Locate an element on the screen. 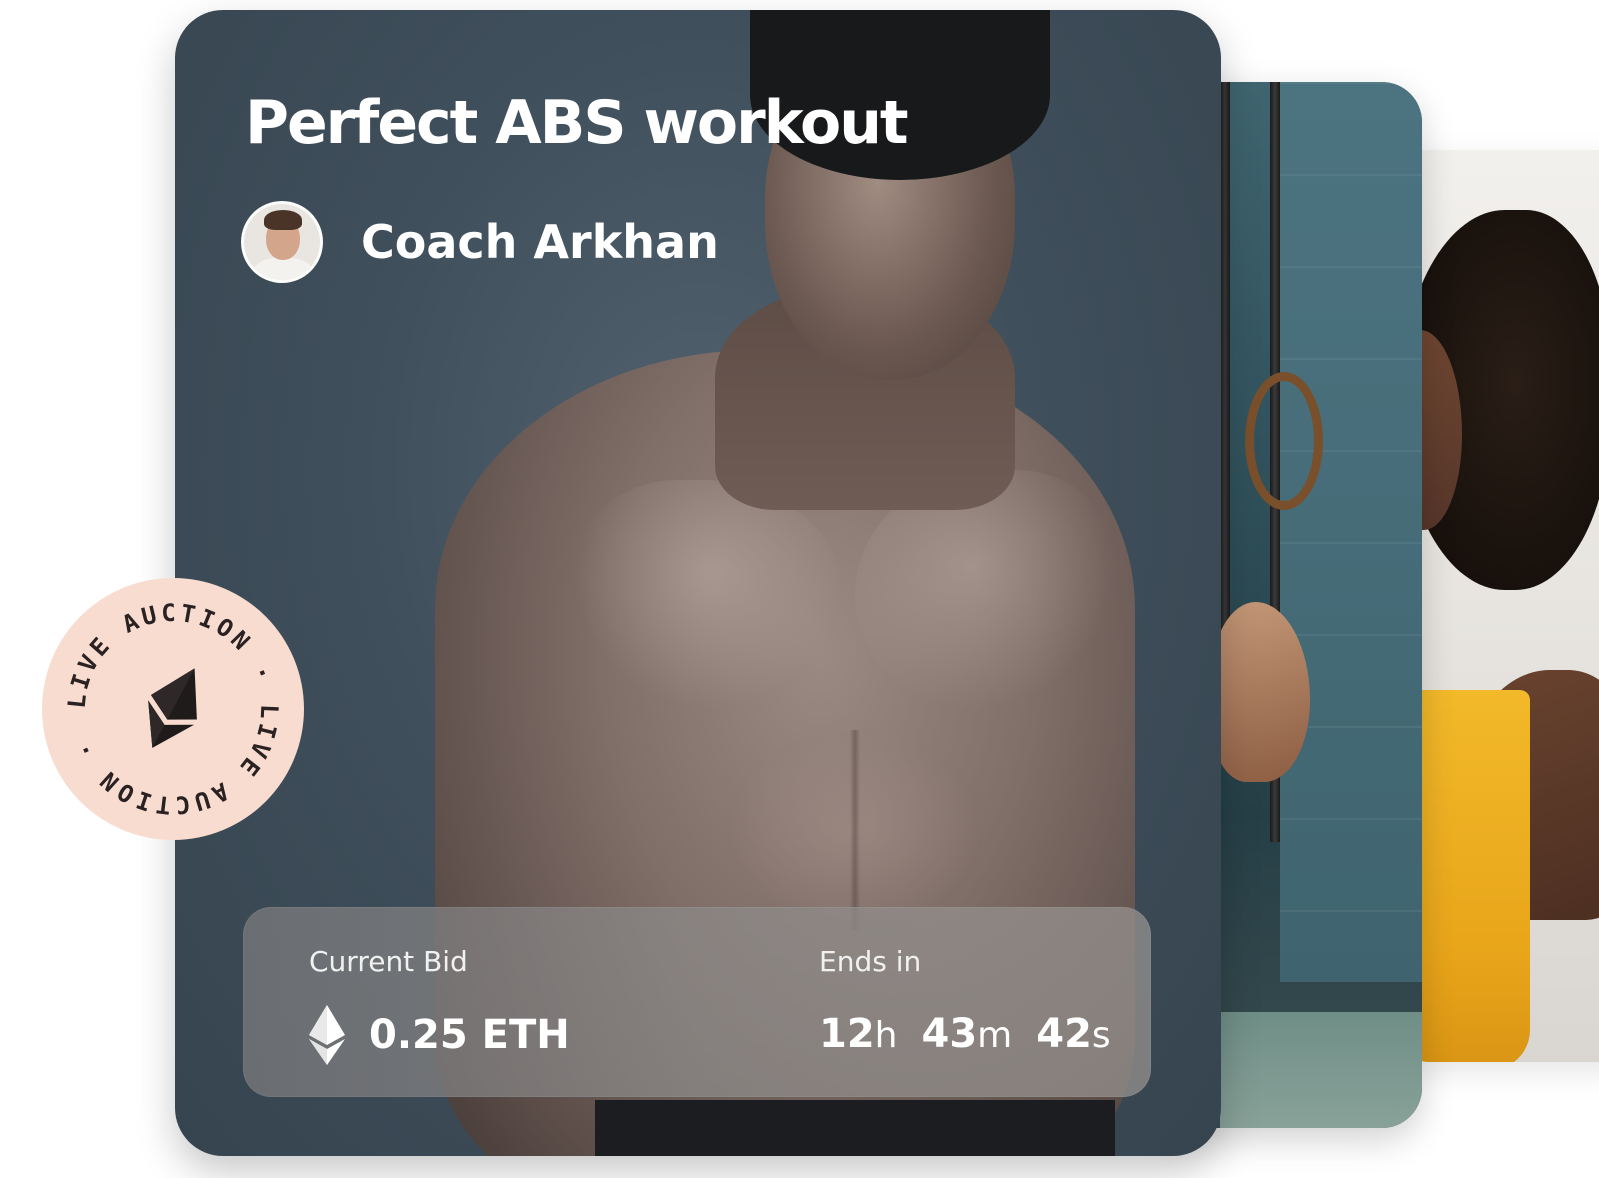  countdown-hours: 12h is located at coordinates (858, 1034).